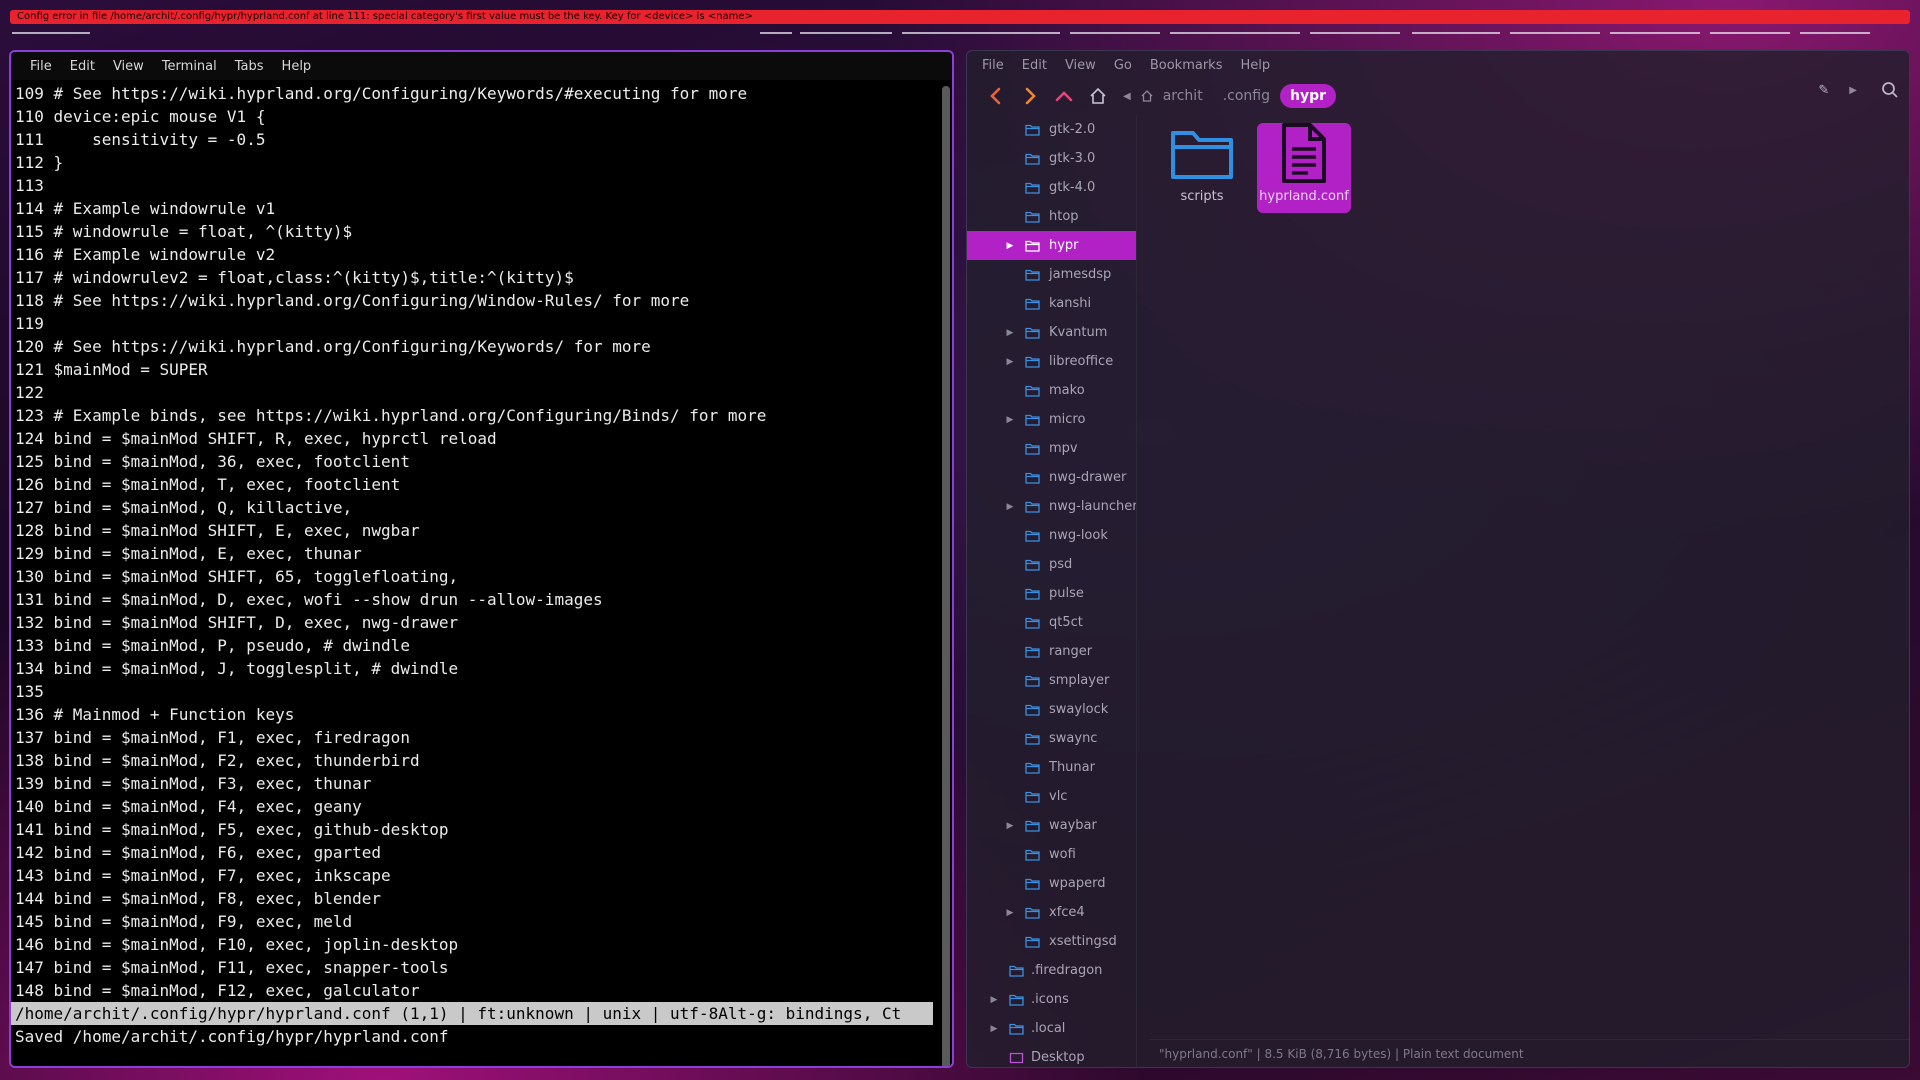  What do you see at coordinates (1202, 168) in the screenshot?
I see `file-item-scripts: scripts` at bounding box center [1202, 168].